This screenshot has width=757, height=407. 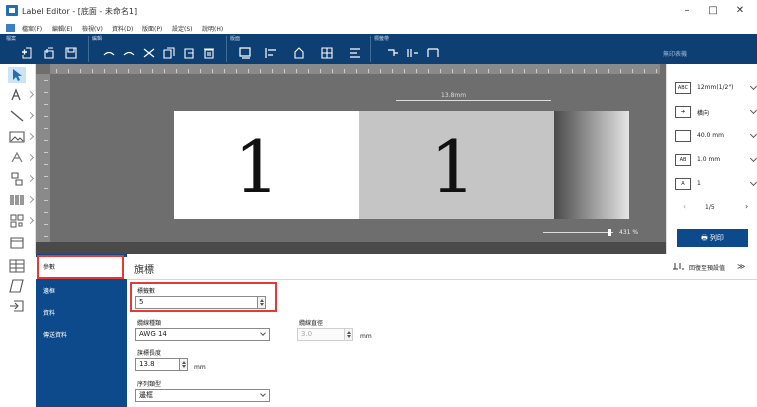 What do you see at coordinates (17, 75) in the screenshot?
I see `select-tool-icon` at bounding box center [17, 75].